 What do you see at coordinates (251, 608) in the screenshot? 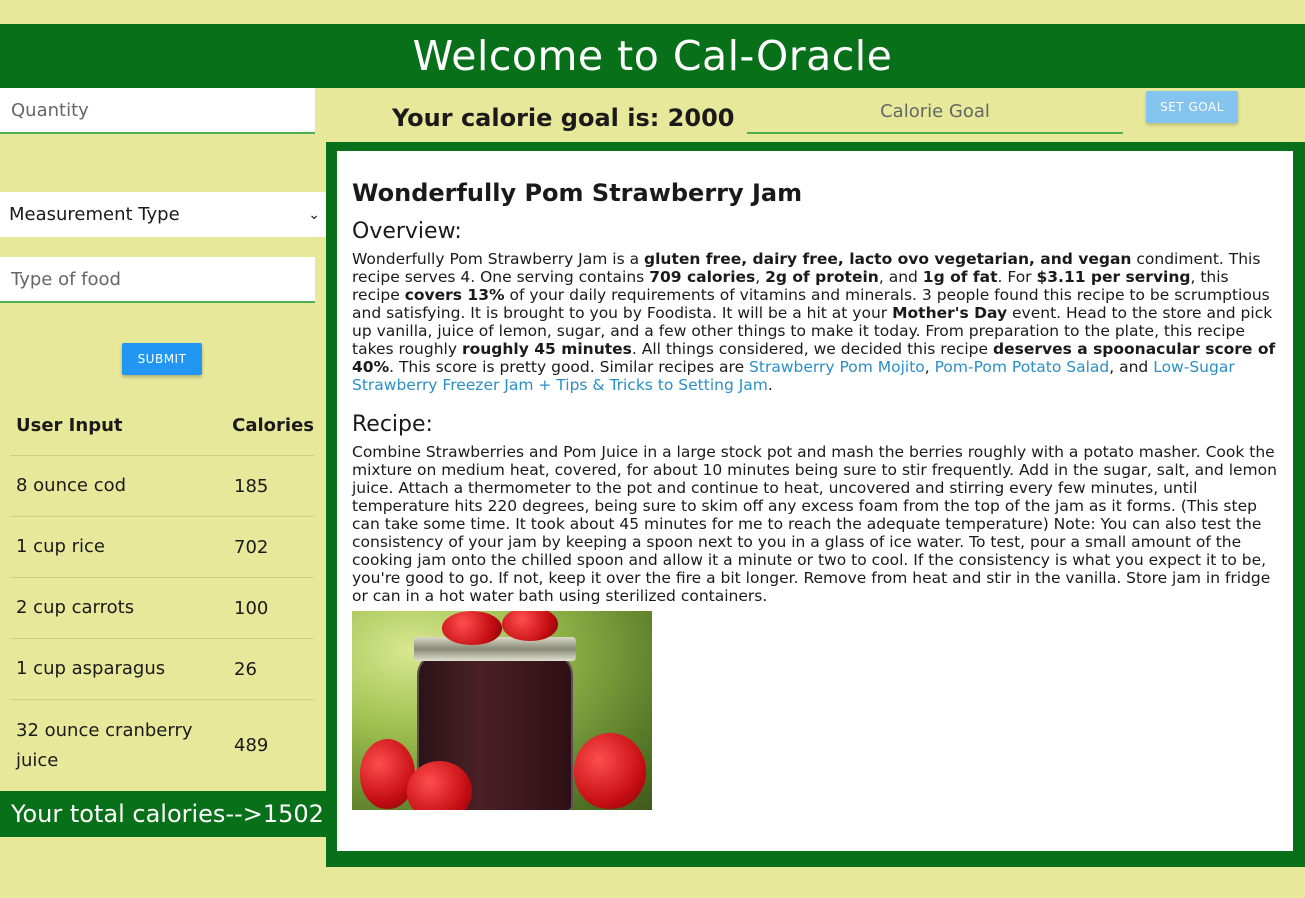
I see `row-calories: 100` at bounding box center [251, 608].